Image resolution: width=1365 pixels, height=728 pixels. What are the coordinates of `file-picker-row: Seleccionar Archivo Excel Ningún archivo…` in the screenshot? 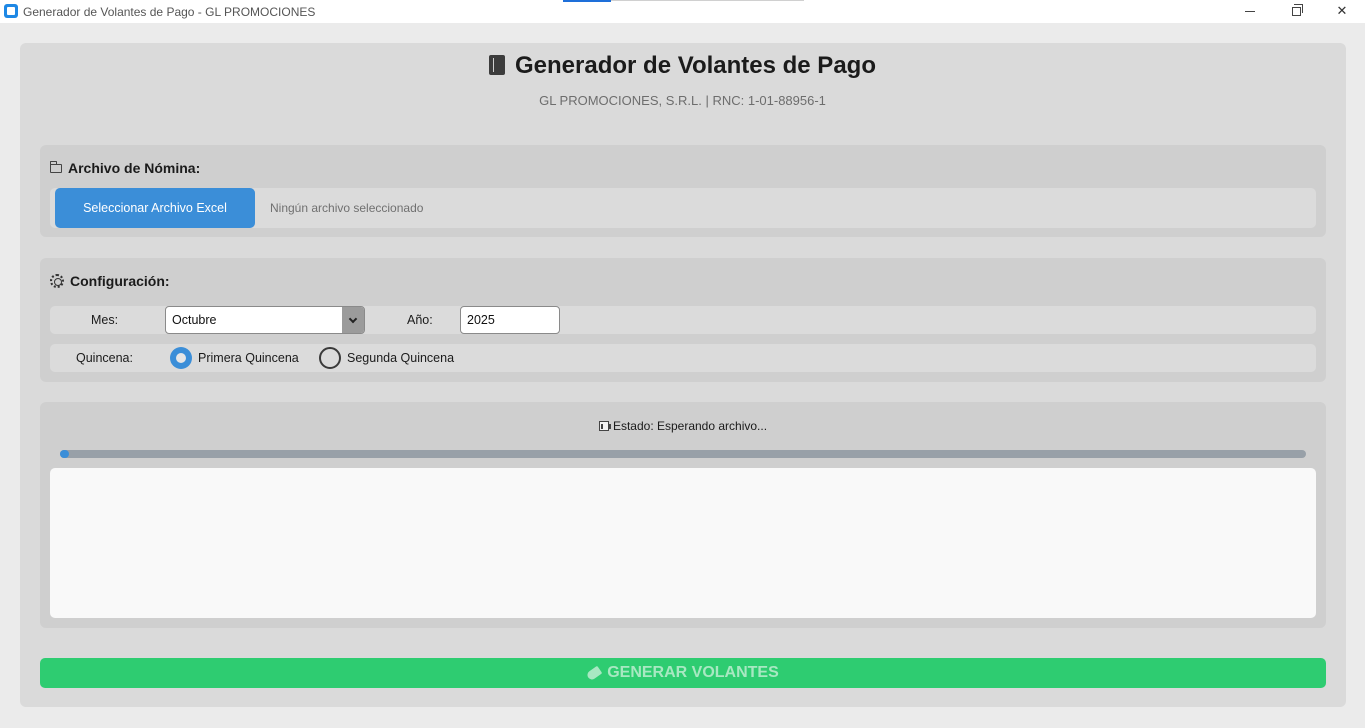 It's located at (683, 208).